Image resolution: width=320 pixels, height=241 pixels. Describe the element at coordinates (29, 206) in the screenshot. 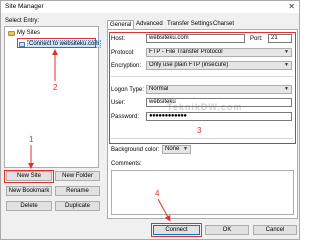

I see `delete-button: Delete` at that location.